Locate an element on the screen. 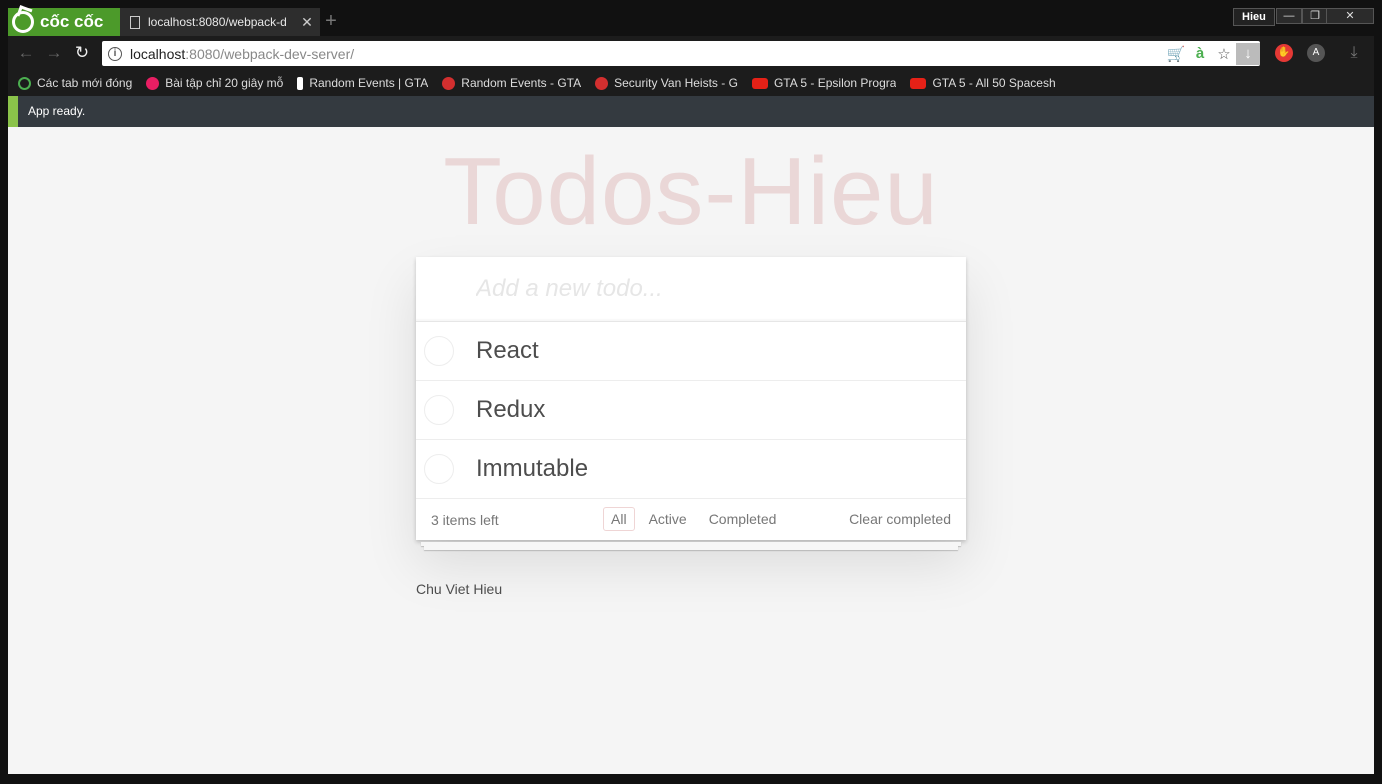 This screenshot has height=784, width=1382. tab-title: localhost:8080/webpack-d is located at coordinates (217, 22).